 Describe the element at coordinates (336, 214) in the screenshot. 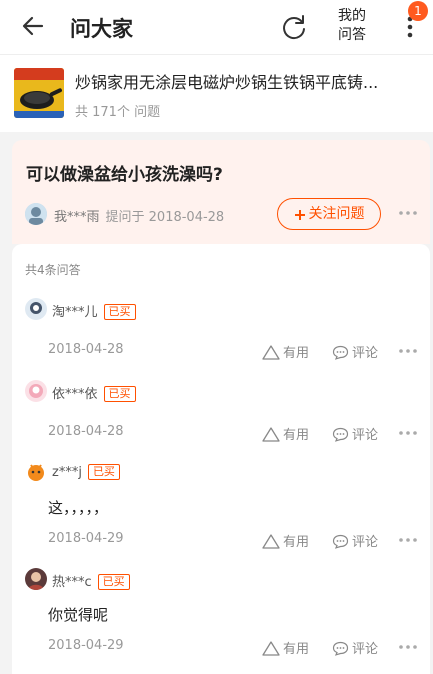

I see `follow-question-label: 关注问题` at that location.